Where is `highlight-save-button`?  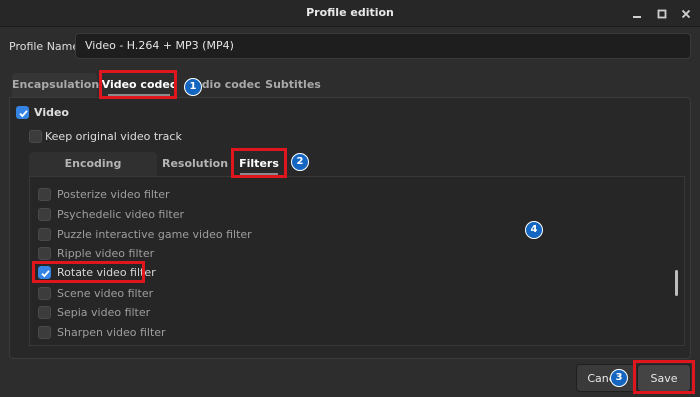
highlight-save-button is located at coordinates (664, 377).